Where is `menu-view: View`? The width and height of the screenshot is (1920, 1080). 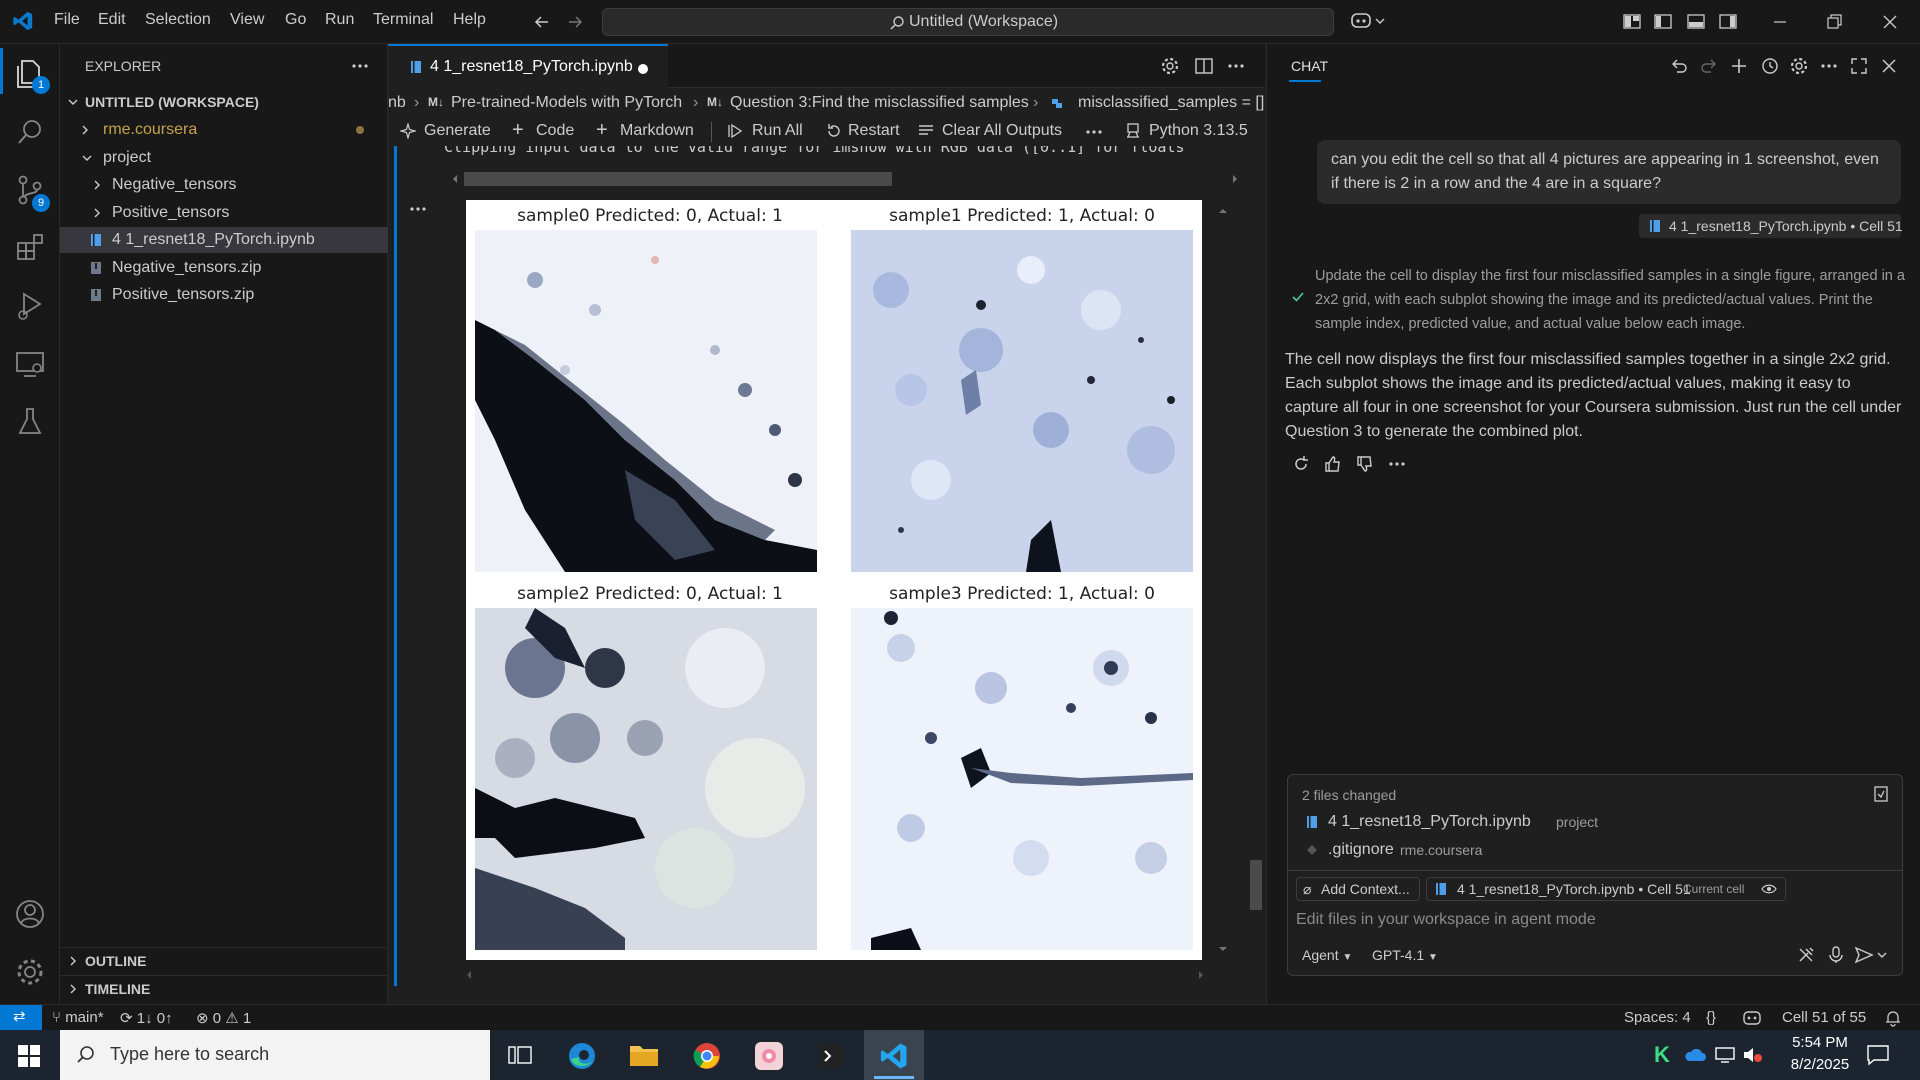 menu-view: View is located at coordinates (247, 20).